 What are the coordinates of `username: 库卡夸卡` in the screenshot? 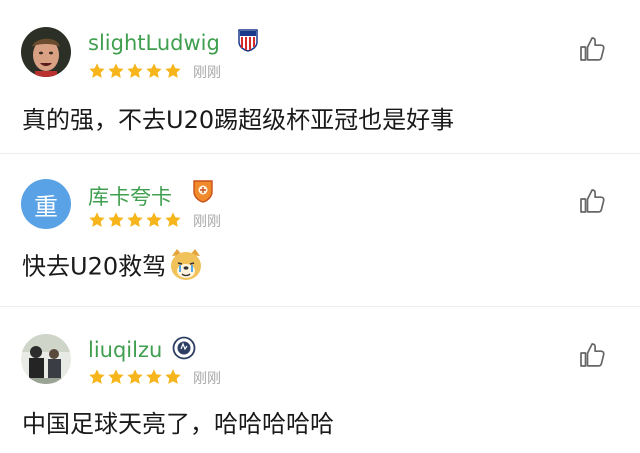 It's located at (130, 196).